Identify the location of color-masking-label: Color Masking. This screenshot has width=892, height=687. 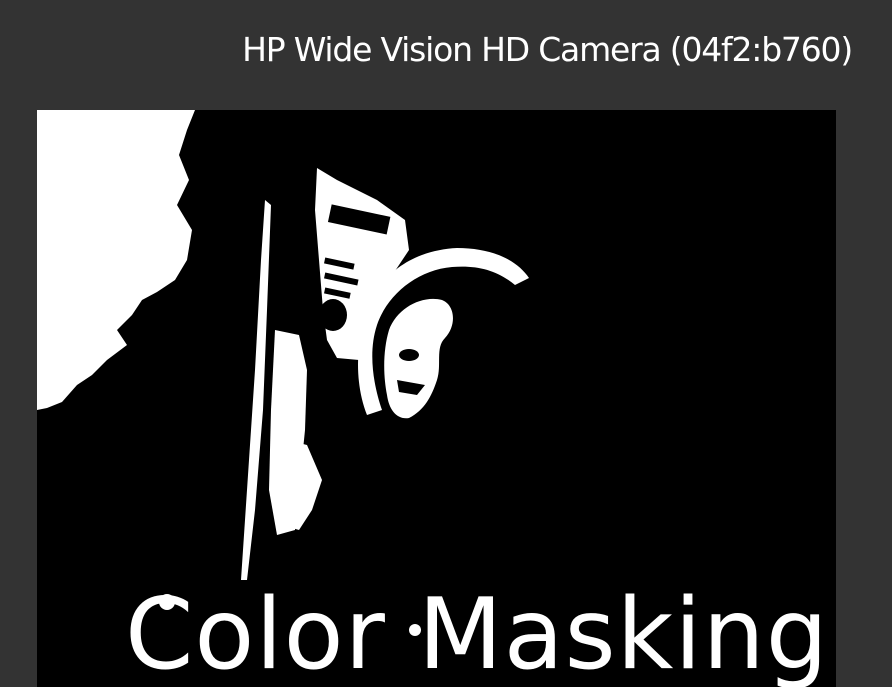
(477, 632).